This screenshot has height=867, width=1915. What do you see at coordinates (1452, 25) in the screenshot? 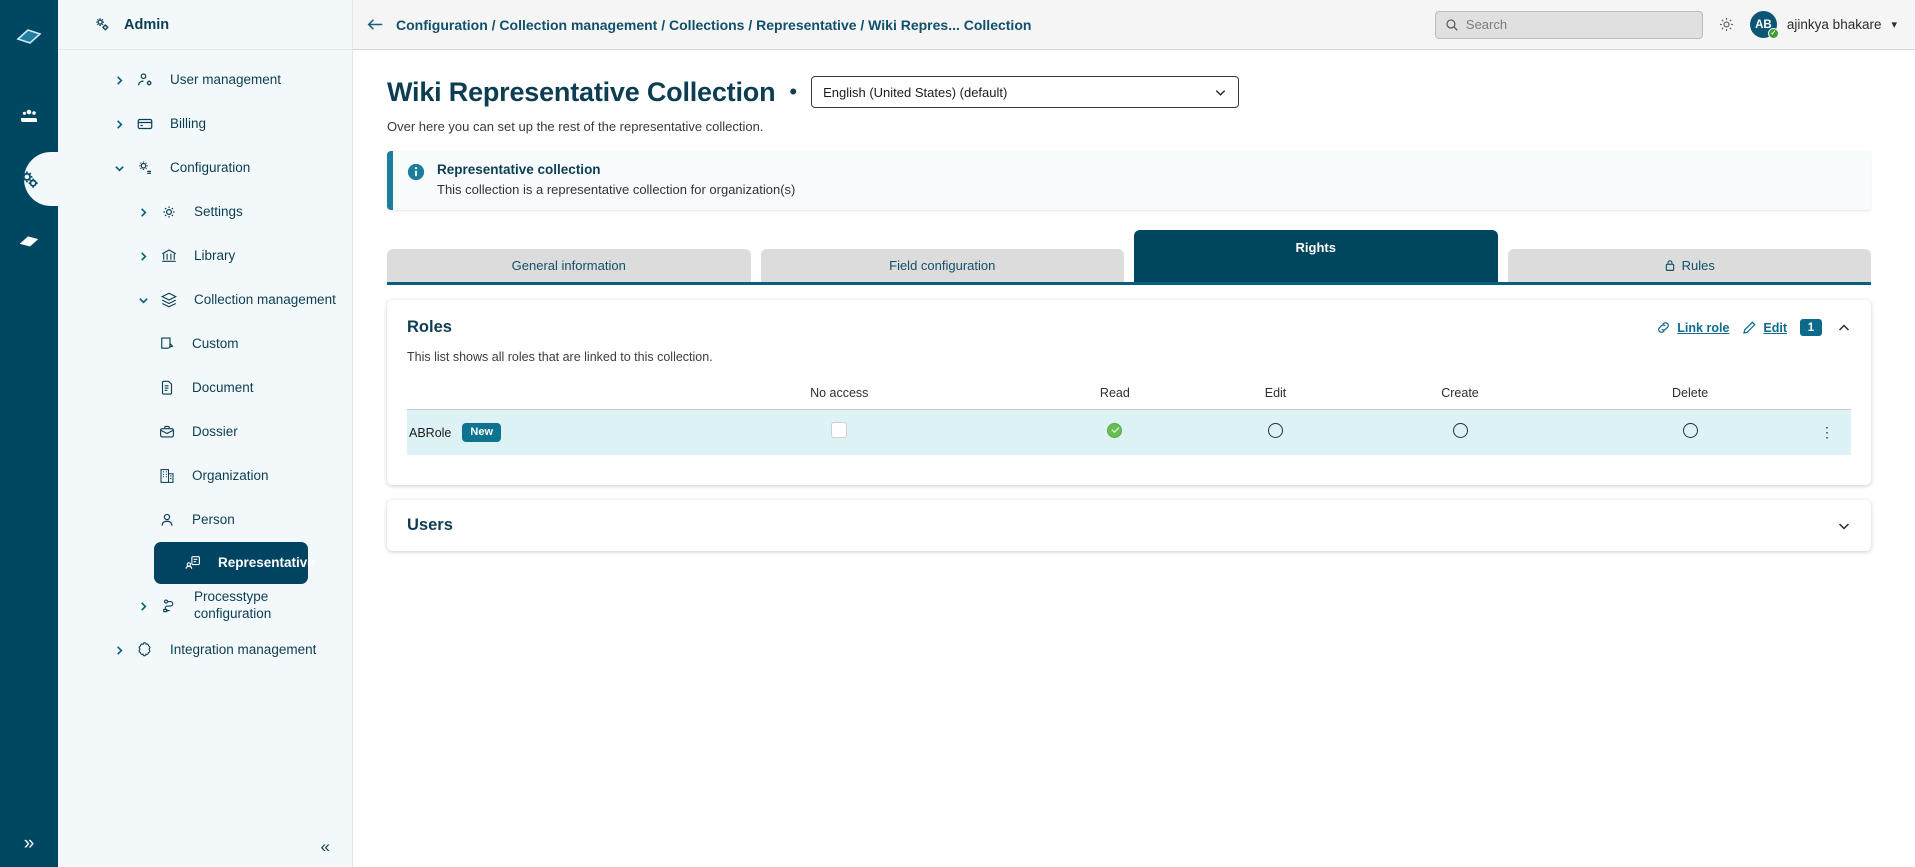
I see `search-icon` at bounding box center [1452, 25].